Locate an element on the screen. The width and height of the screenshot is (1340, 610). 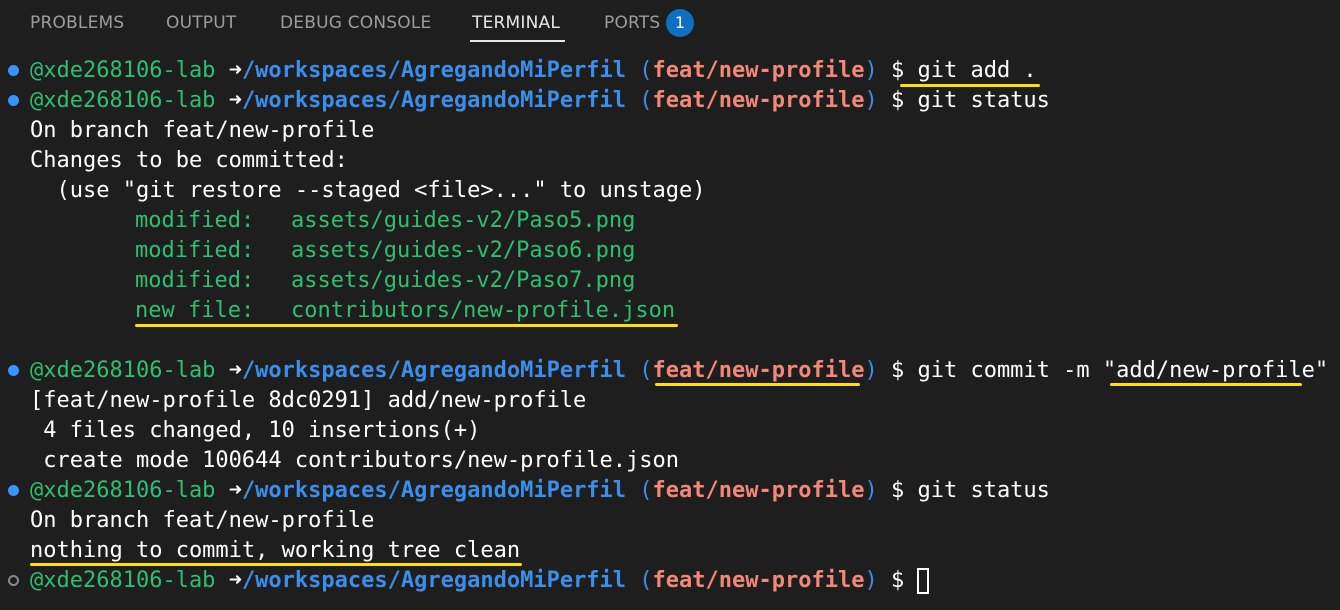
output-line: 4 files changed, 10 insertions(+) is located at coordinates (255, 430).